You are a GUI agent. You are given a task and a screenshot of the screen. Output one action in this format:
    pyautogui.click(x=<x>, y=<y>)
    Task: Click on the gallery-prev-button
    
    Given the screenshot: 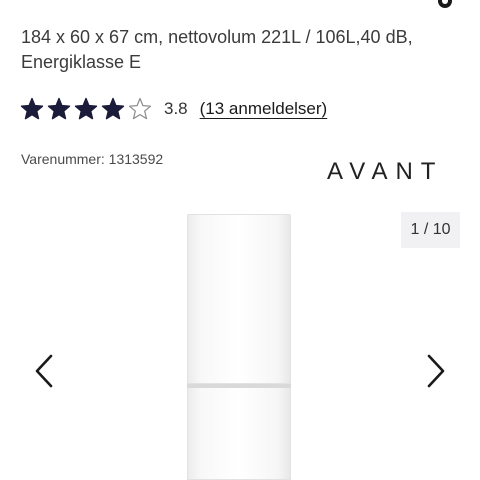 What is the action you would take?
    pyautogui.click(x=44, y=371)
    